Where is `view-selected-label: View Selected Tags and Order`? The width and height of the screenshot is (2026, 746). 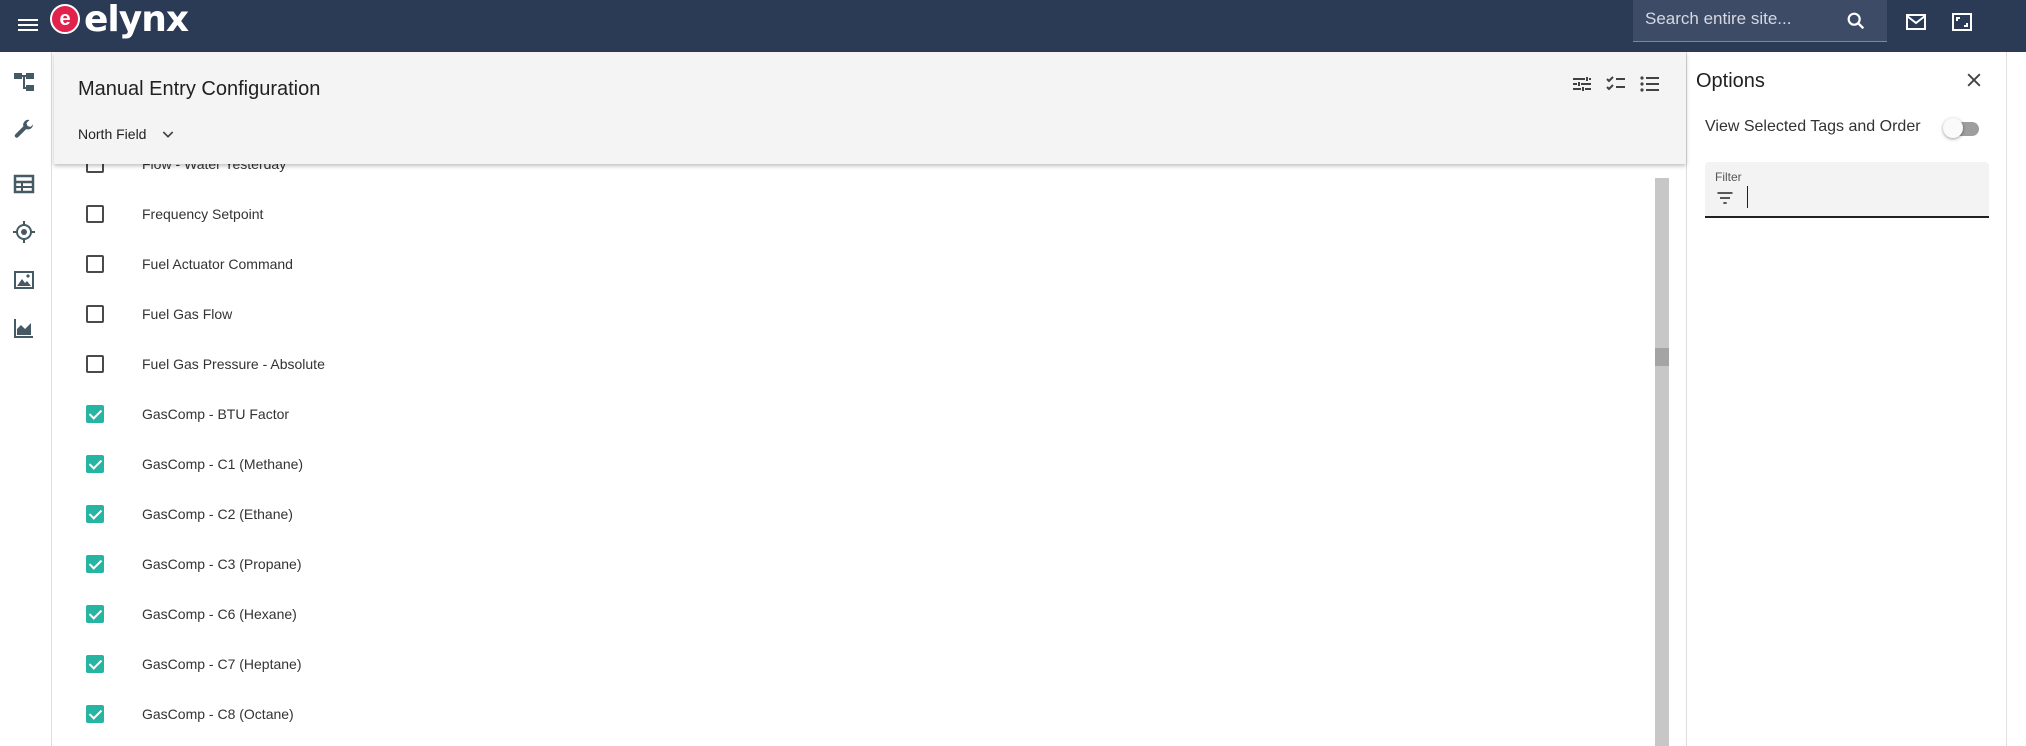 view-selected-label: View Selected Tags and Order is located at coordinates (1813, 126).